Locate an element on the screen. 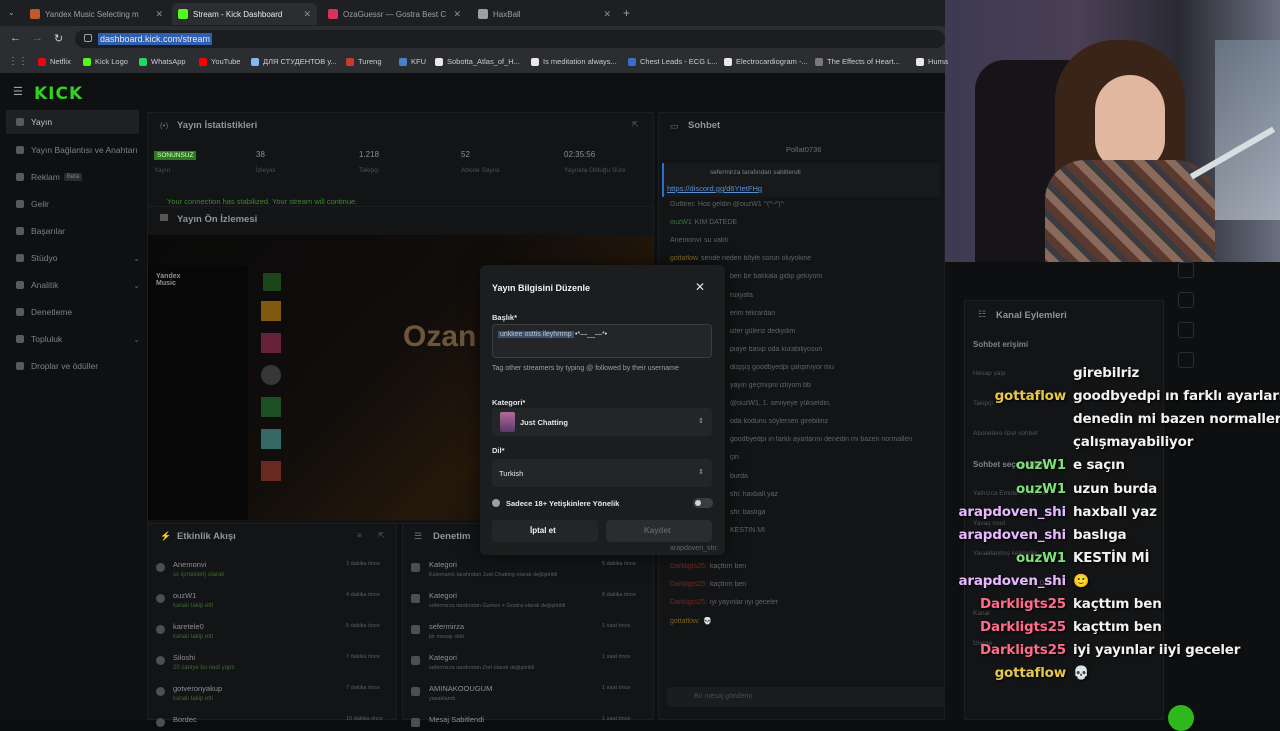 This screenshot has height=731, width=1280. activity-user: ouzW1 is located at coordinates (184, 595).